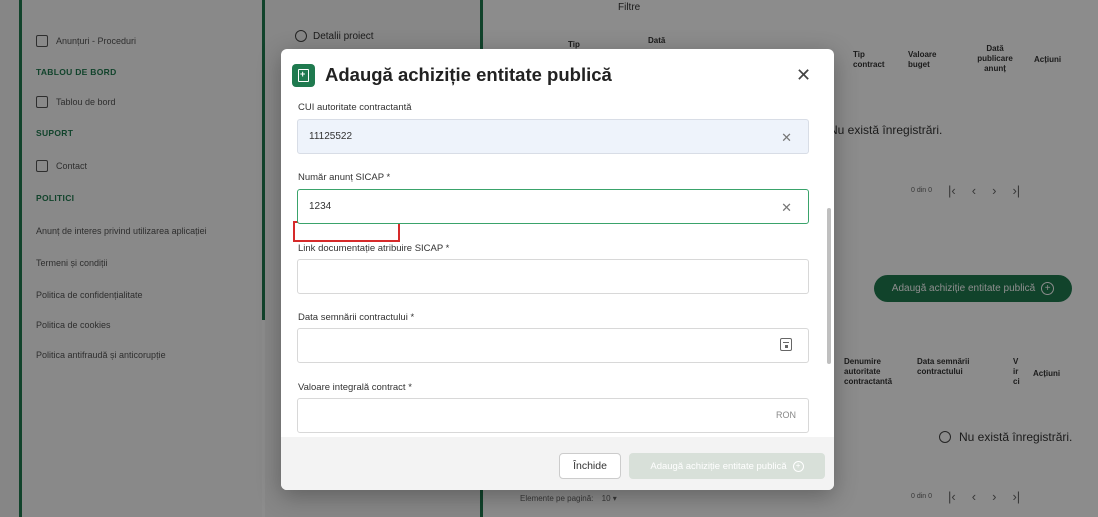  I want to click on sicap-number-field: 1234 ✕, so click(553, 206).